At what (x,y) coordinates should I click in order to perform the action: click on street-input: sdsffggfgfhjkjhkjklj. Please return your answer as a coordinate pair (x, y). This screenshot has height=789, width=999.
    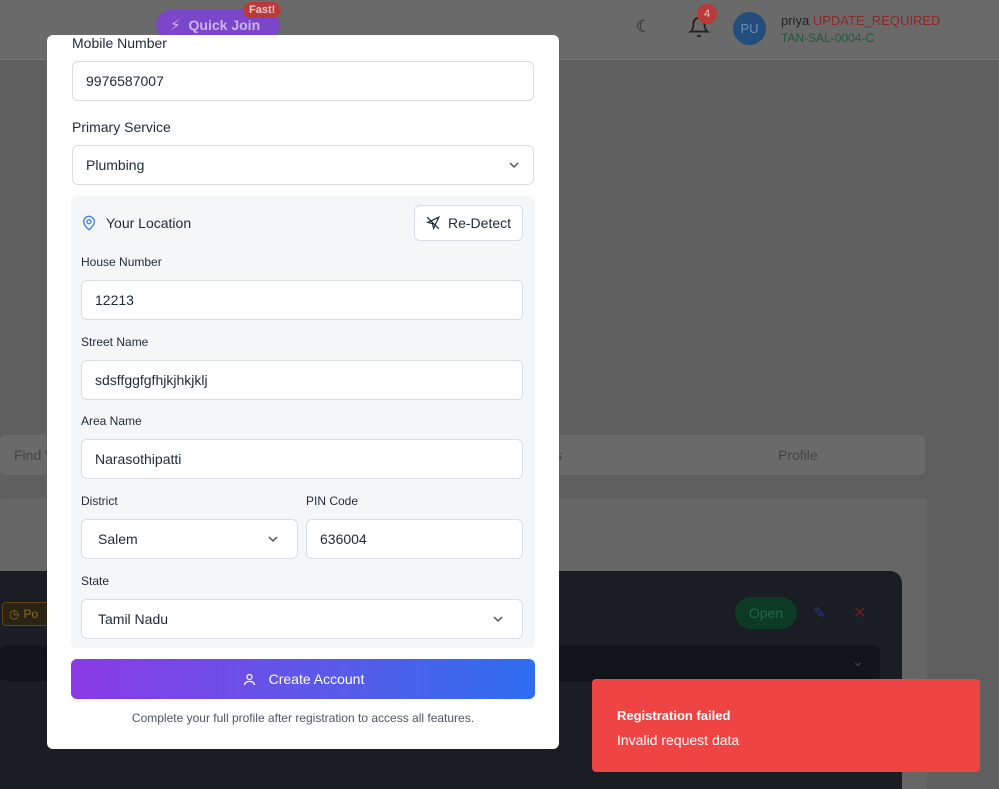
    Looking at the image, I should click on (302, 380).